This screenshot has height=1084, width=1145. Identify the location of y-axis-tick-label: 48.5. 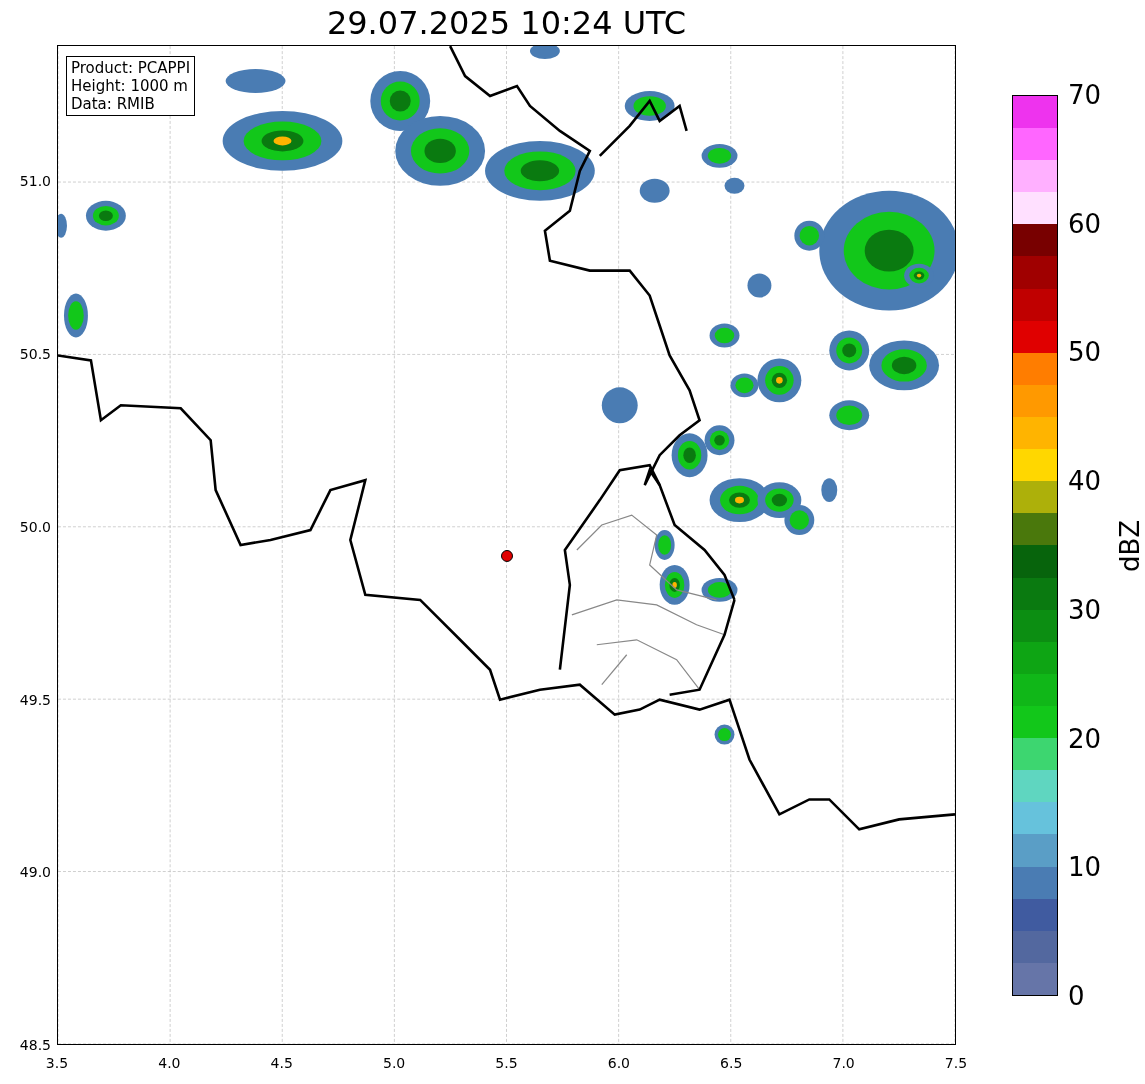
(35, 1045).